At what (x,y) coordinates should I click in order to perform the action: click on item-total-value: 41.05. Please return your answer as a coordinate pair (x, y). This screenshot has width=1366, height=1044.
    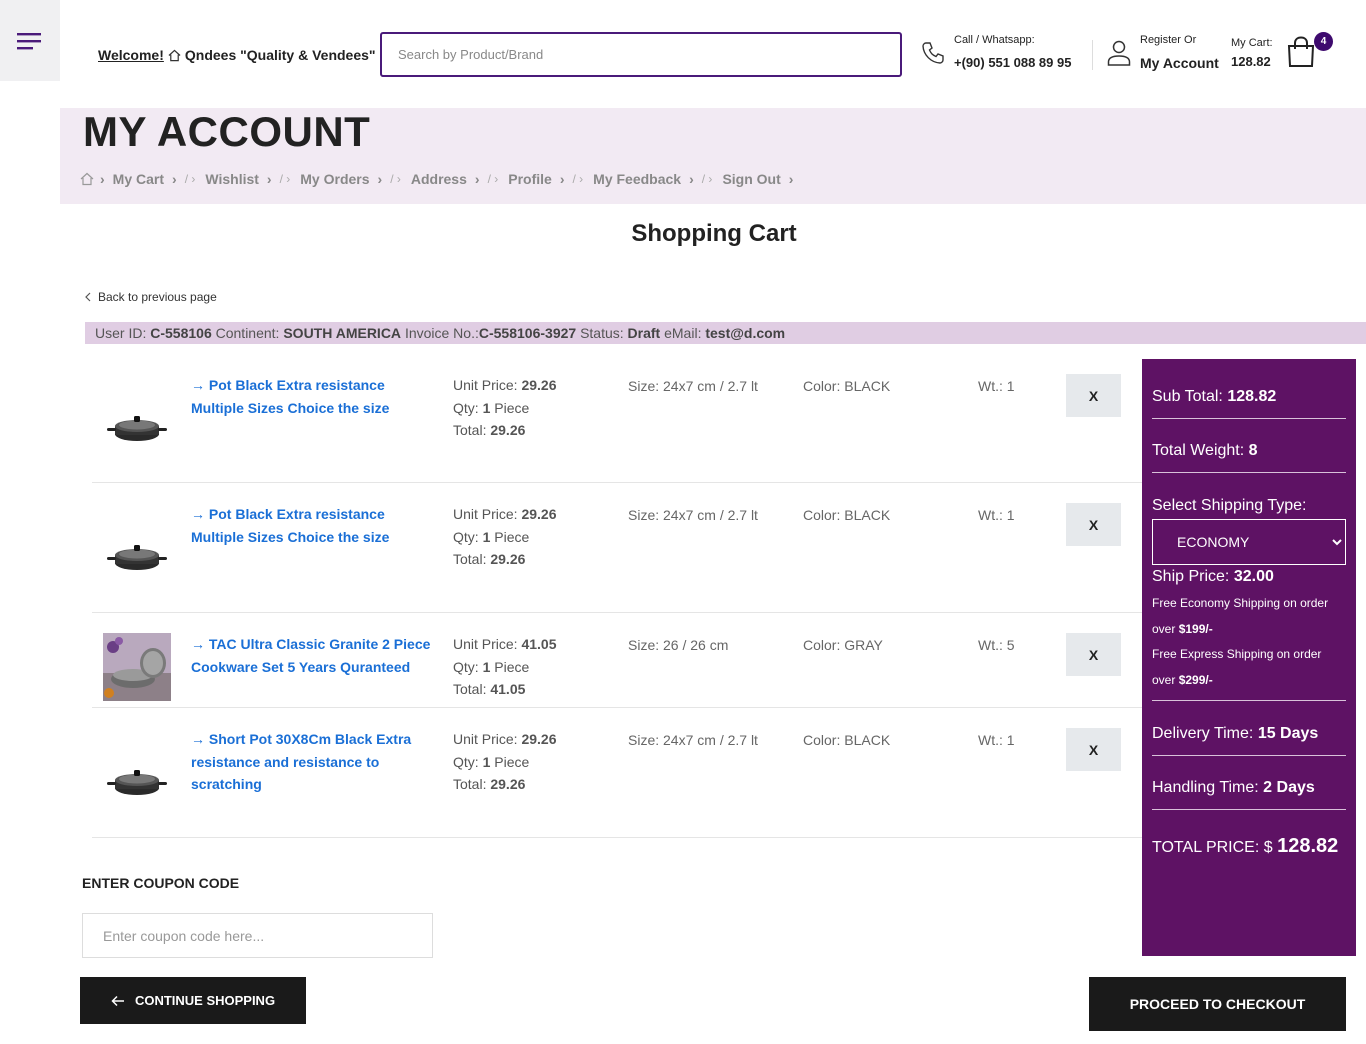
    Looking at the image, I should click on (508, 689).